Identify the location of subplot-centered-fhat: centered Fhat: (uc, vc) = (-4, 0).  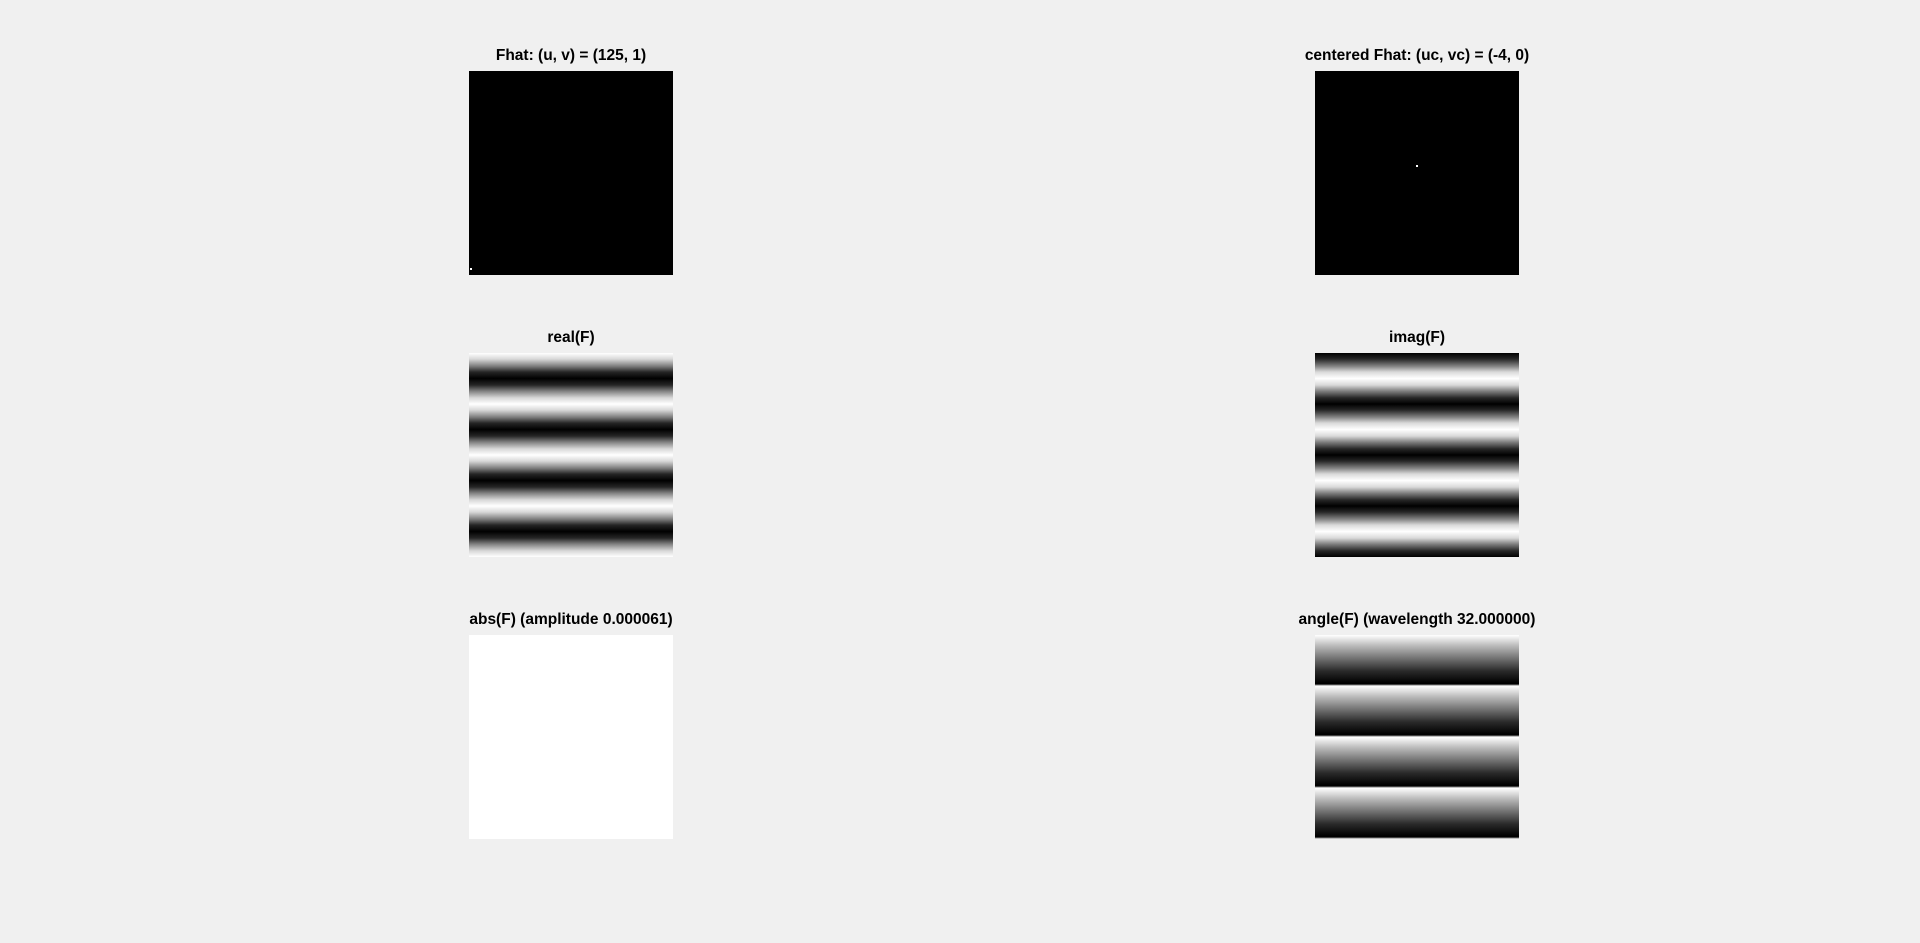
(1417, 161).